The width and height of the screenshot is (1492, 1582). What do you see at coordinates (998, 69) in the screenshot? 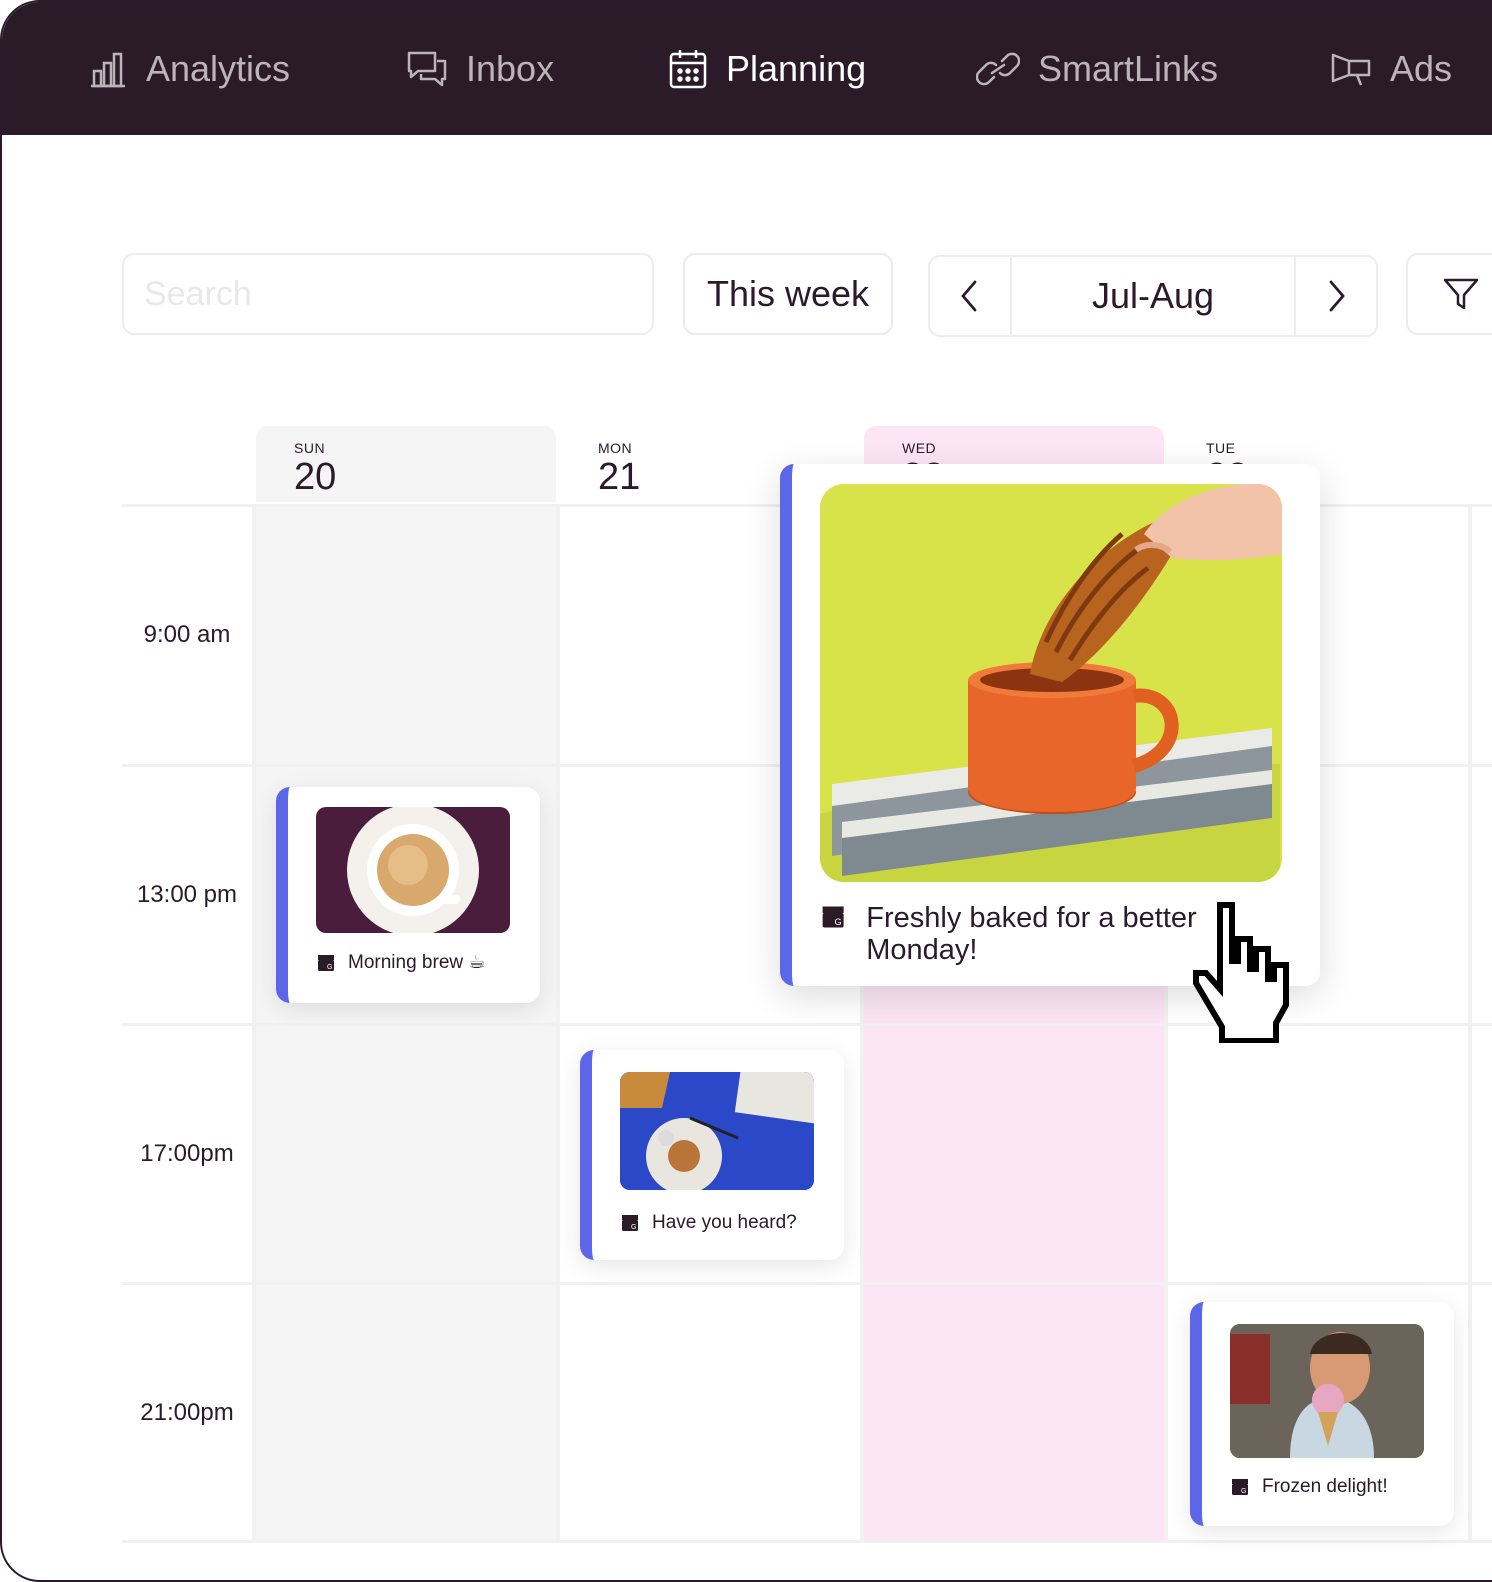
I see `link-icon` at bounding box center [998, 69].